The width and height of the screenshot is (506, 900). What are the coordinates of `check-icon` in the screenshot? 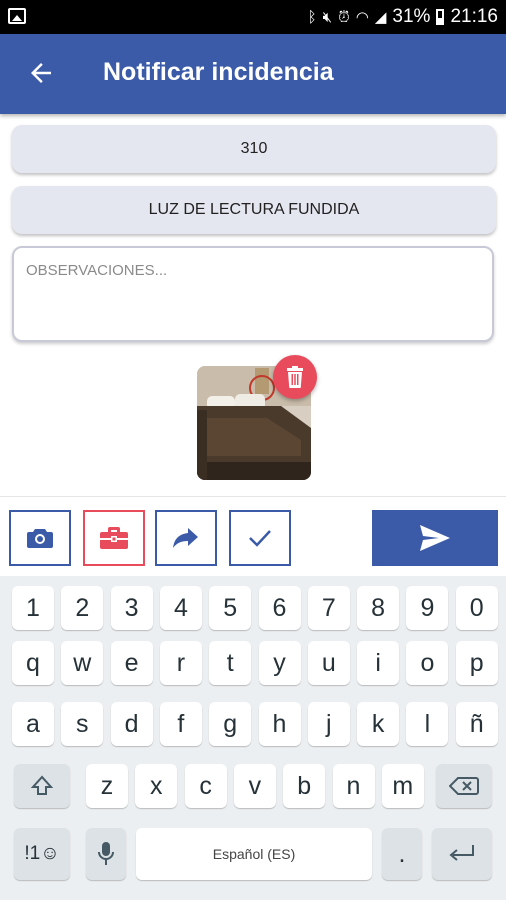 It's located at (260, 538).